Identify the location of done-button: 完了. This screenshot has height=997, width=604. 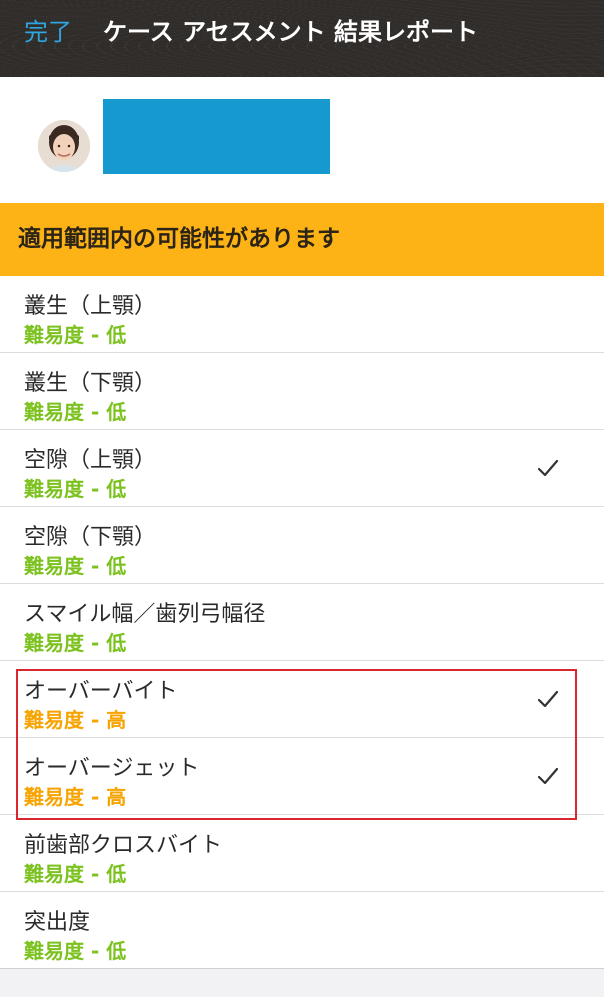
(48, 32).